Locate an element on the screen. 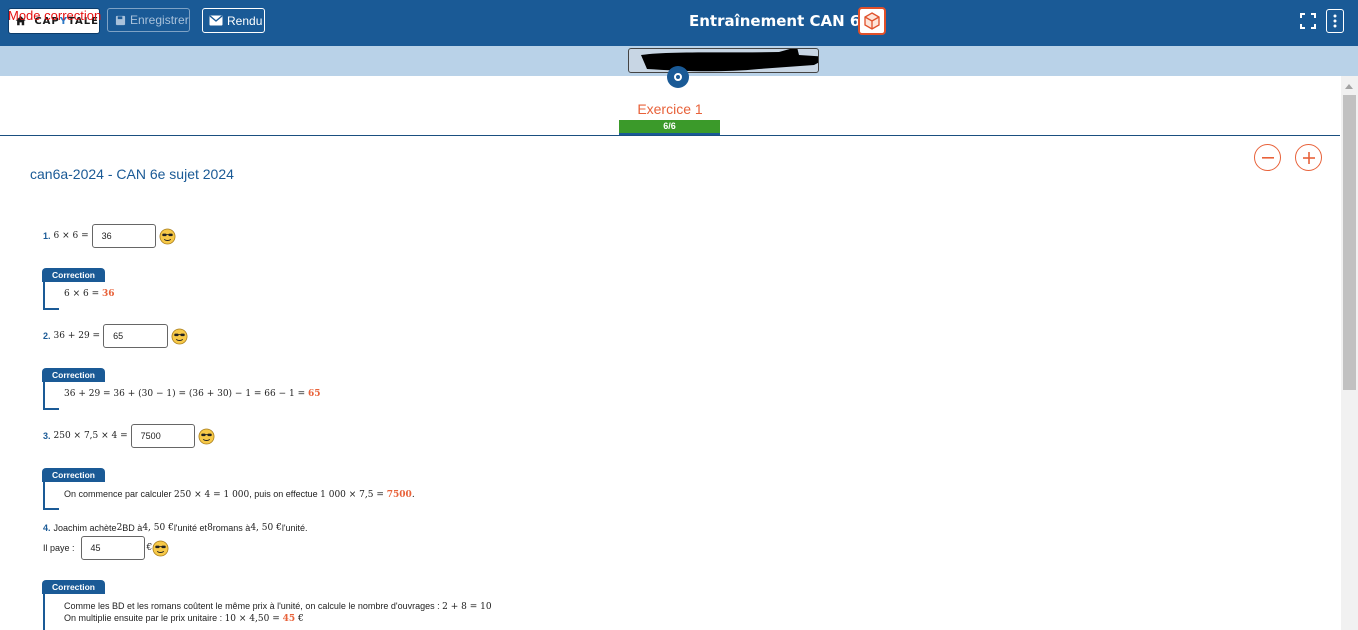  rendu-button: Rendu is located at coordinates (233, 20).